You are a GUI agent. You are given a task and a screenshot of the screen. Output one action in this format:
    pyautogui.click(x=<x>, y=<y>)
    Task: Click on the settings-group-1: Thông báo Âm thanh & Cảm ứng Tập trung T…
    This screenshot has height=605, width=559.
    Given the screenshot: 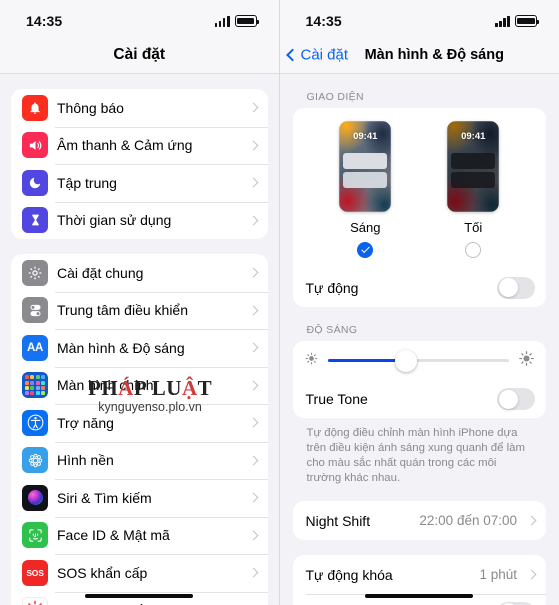 What is the action you would take?
    pyautogui.click(x=139, y=164)
    